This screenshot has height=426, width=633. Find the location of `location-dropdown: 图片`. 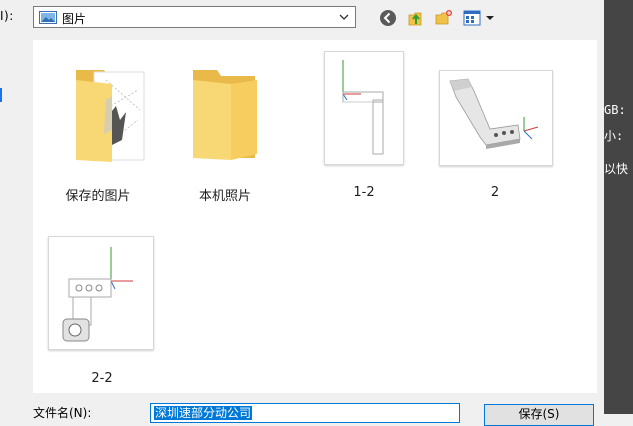

location-dropdown: 图片 is located at coordinates (194, 17).